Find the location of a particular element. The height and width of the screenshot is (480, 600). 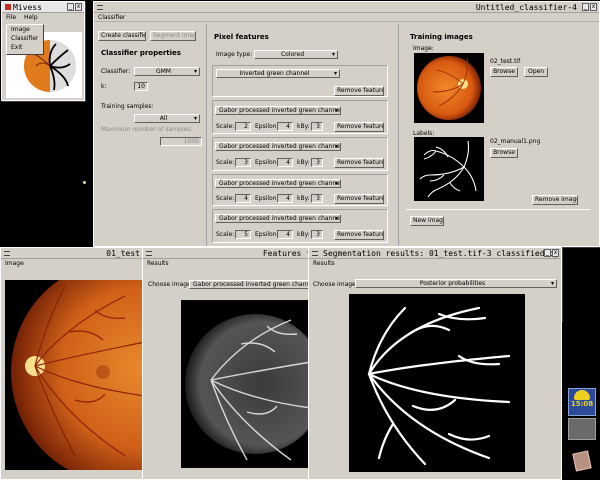

scale-field: 4 is located at coordinates (243, 198).